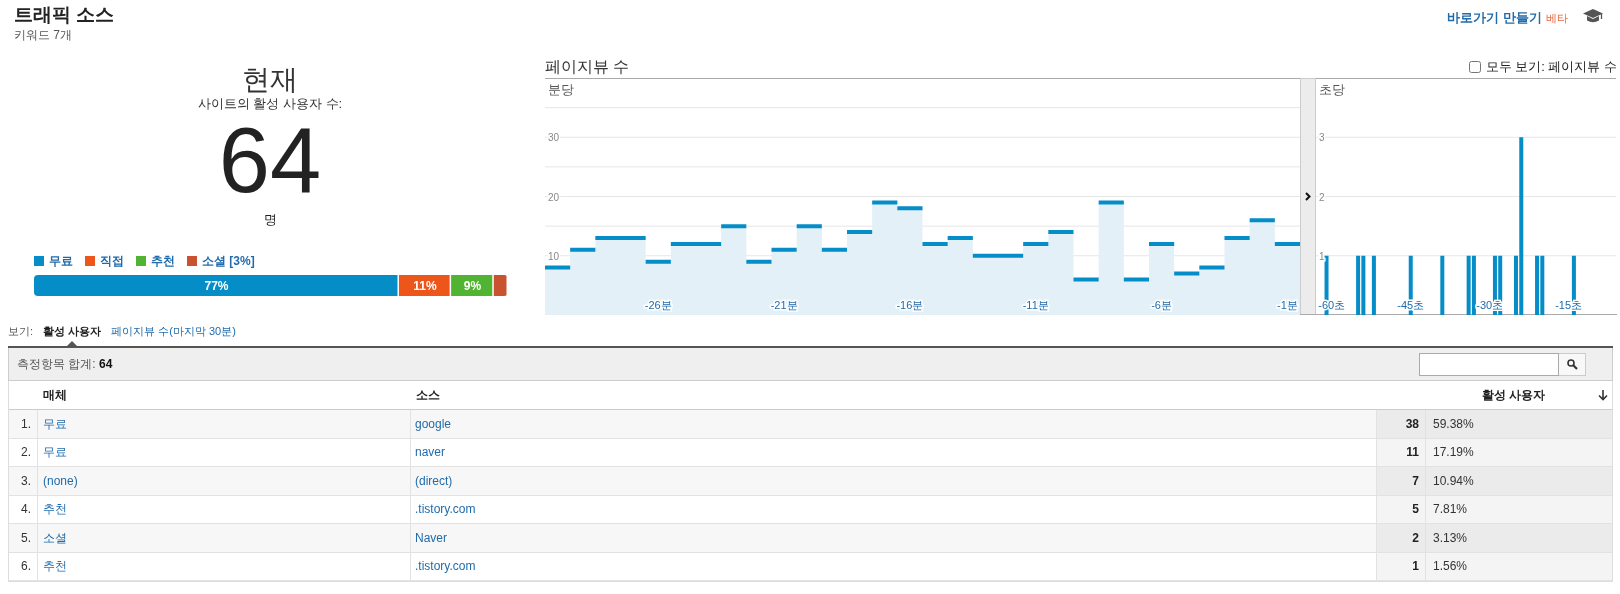 This screenshot has height=594, width=1620. I want to click on view-tab: 페이지뷰 수(마지막 30분), so click(173, 335).